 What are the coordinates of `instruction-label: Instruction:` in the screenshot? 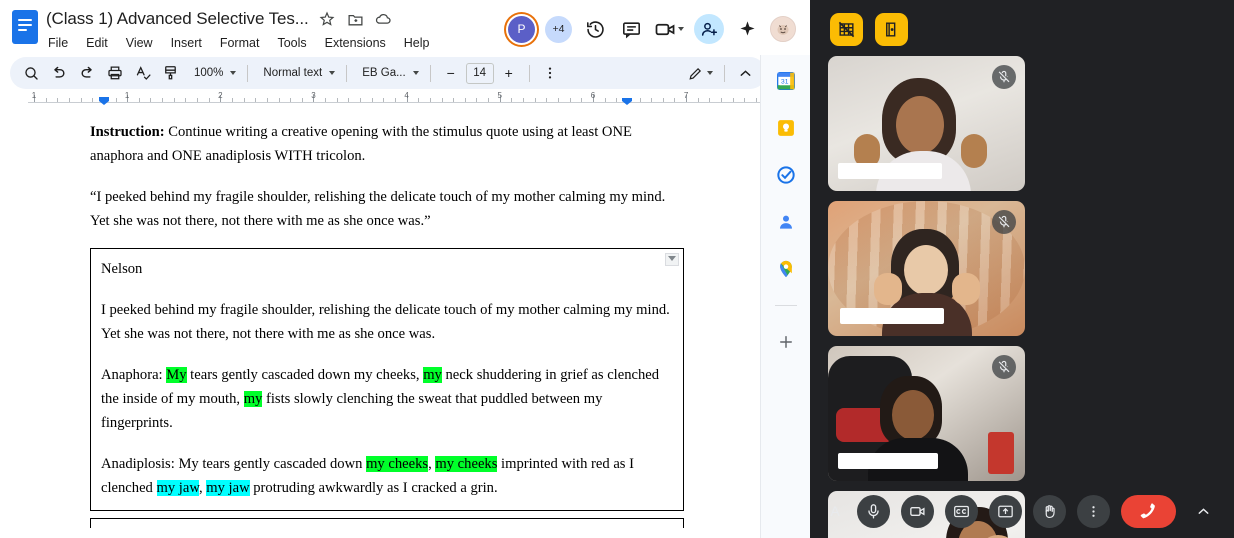 It's located at (127, 132).